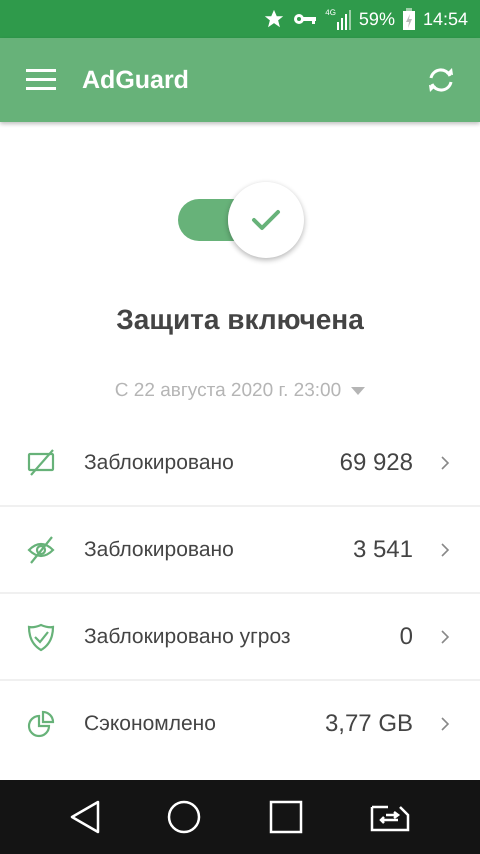 This screenshot has width=480, height=854. I want to click on crossed-screen-icon, so click(41, 463).